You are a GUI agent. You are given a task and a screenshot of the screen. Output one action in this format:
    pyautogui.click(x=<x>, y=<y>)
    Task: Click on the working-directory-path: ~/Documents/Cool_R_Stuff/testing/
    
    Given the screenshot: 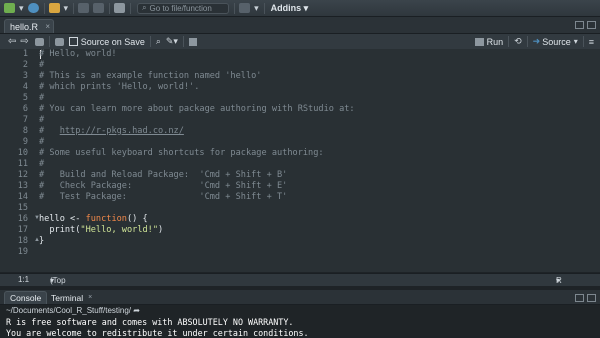 What is the action you would take?
    pyautogui.click(x=69, y=310)
    